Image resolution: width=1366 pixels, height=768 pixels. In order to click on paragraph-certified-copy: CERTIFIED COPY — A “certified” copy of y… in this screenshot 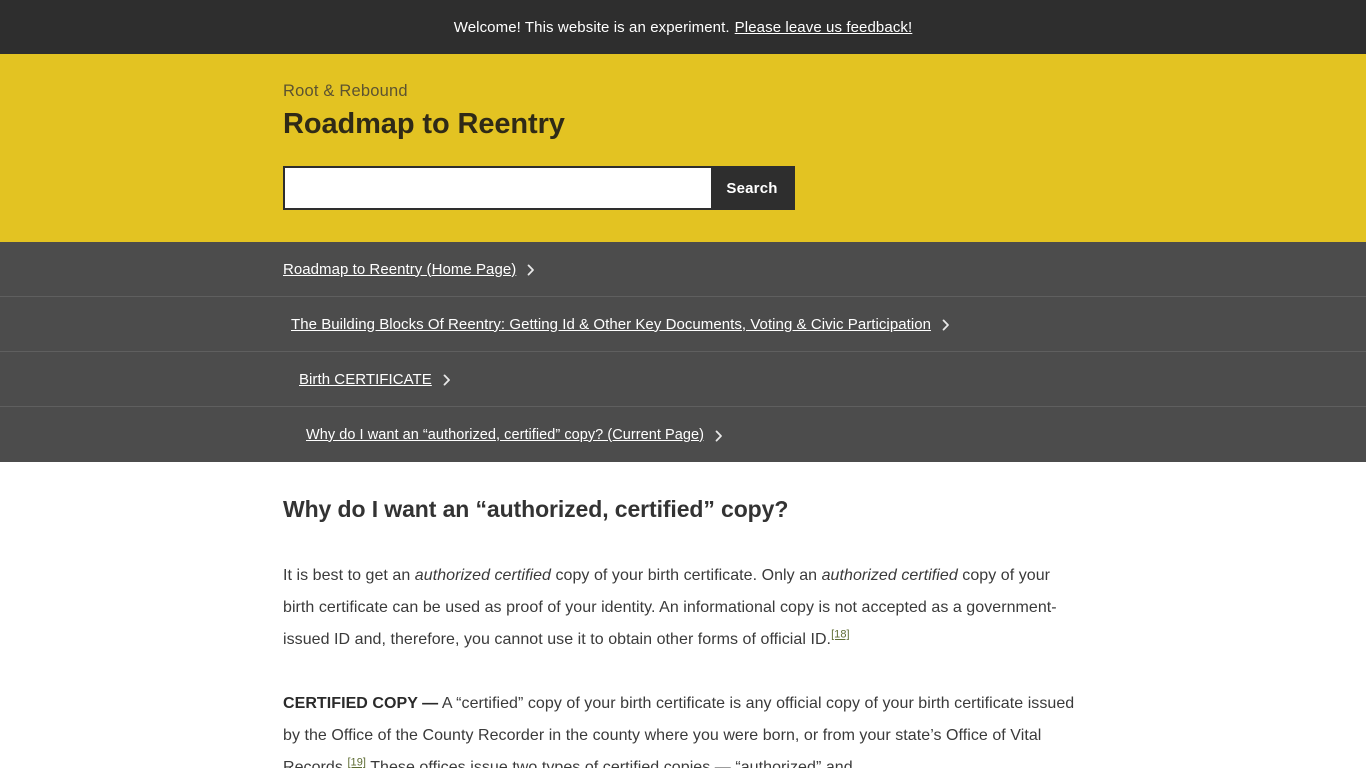, I will do `click(683, 728)`.